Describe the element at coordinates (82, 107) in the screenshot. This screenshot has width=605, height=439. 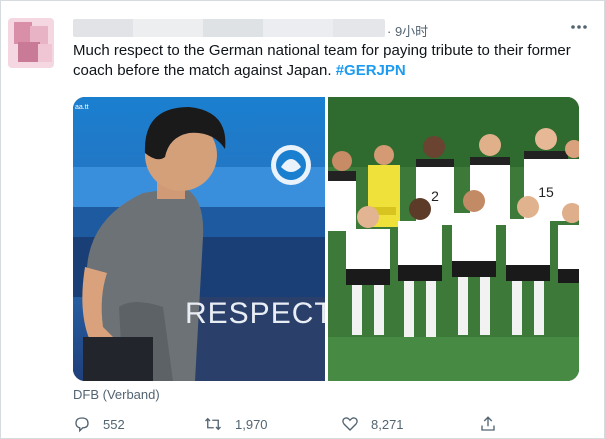
I see `media-watermark: aa.tt` at that location.